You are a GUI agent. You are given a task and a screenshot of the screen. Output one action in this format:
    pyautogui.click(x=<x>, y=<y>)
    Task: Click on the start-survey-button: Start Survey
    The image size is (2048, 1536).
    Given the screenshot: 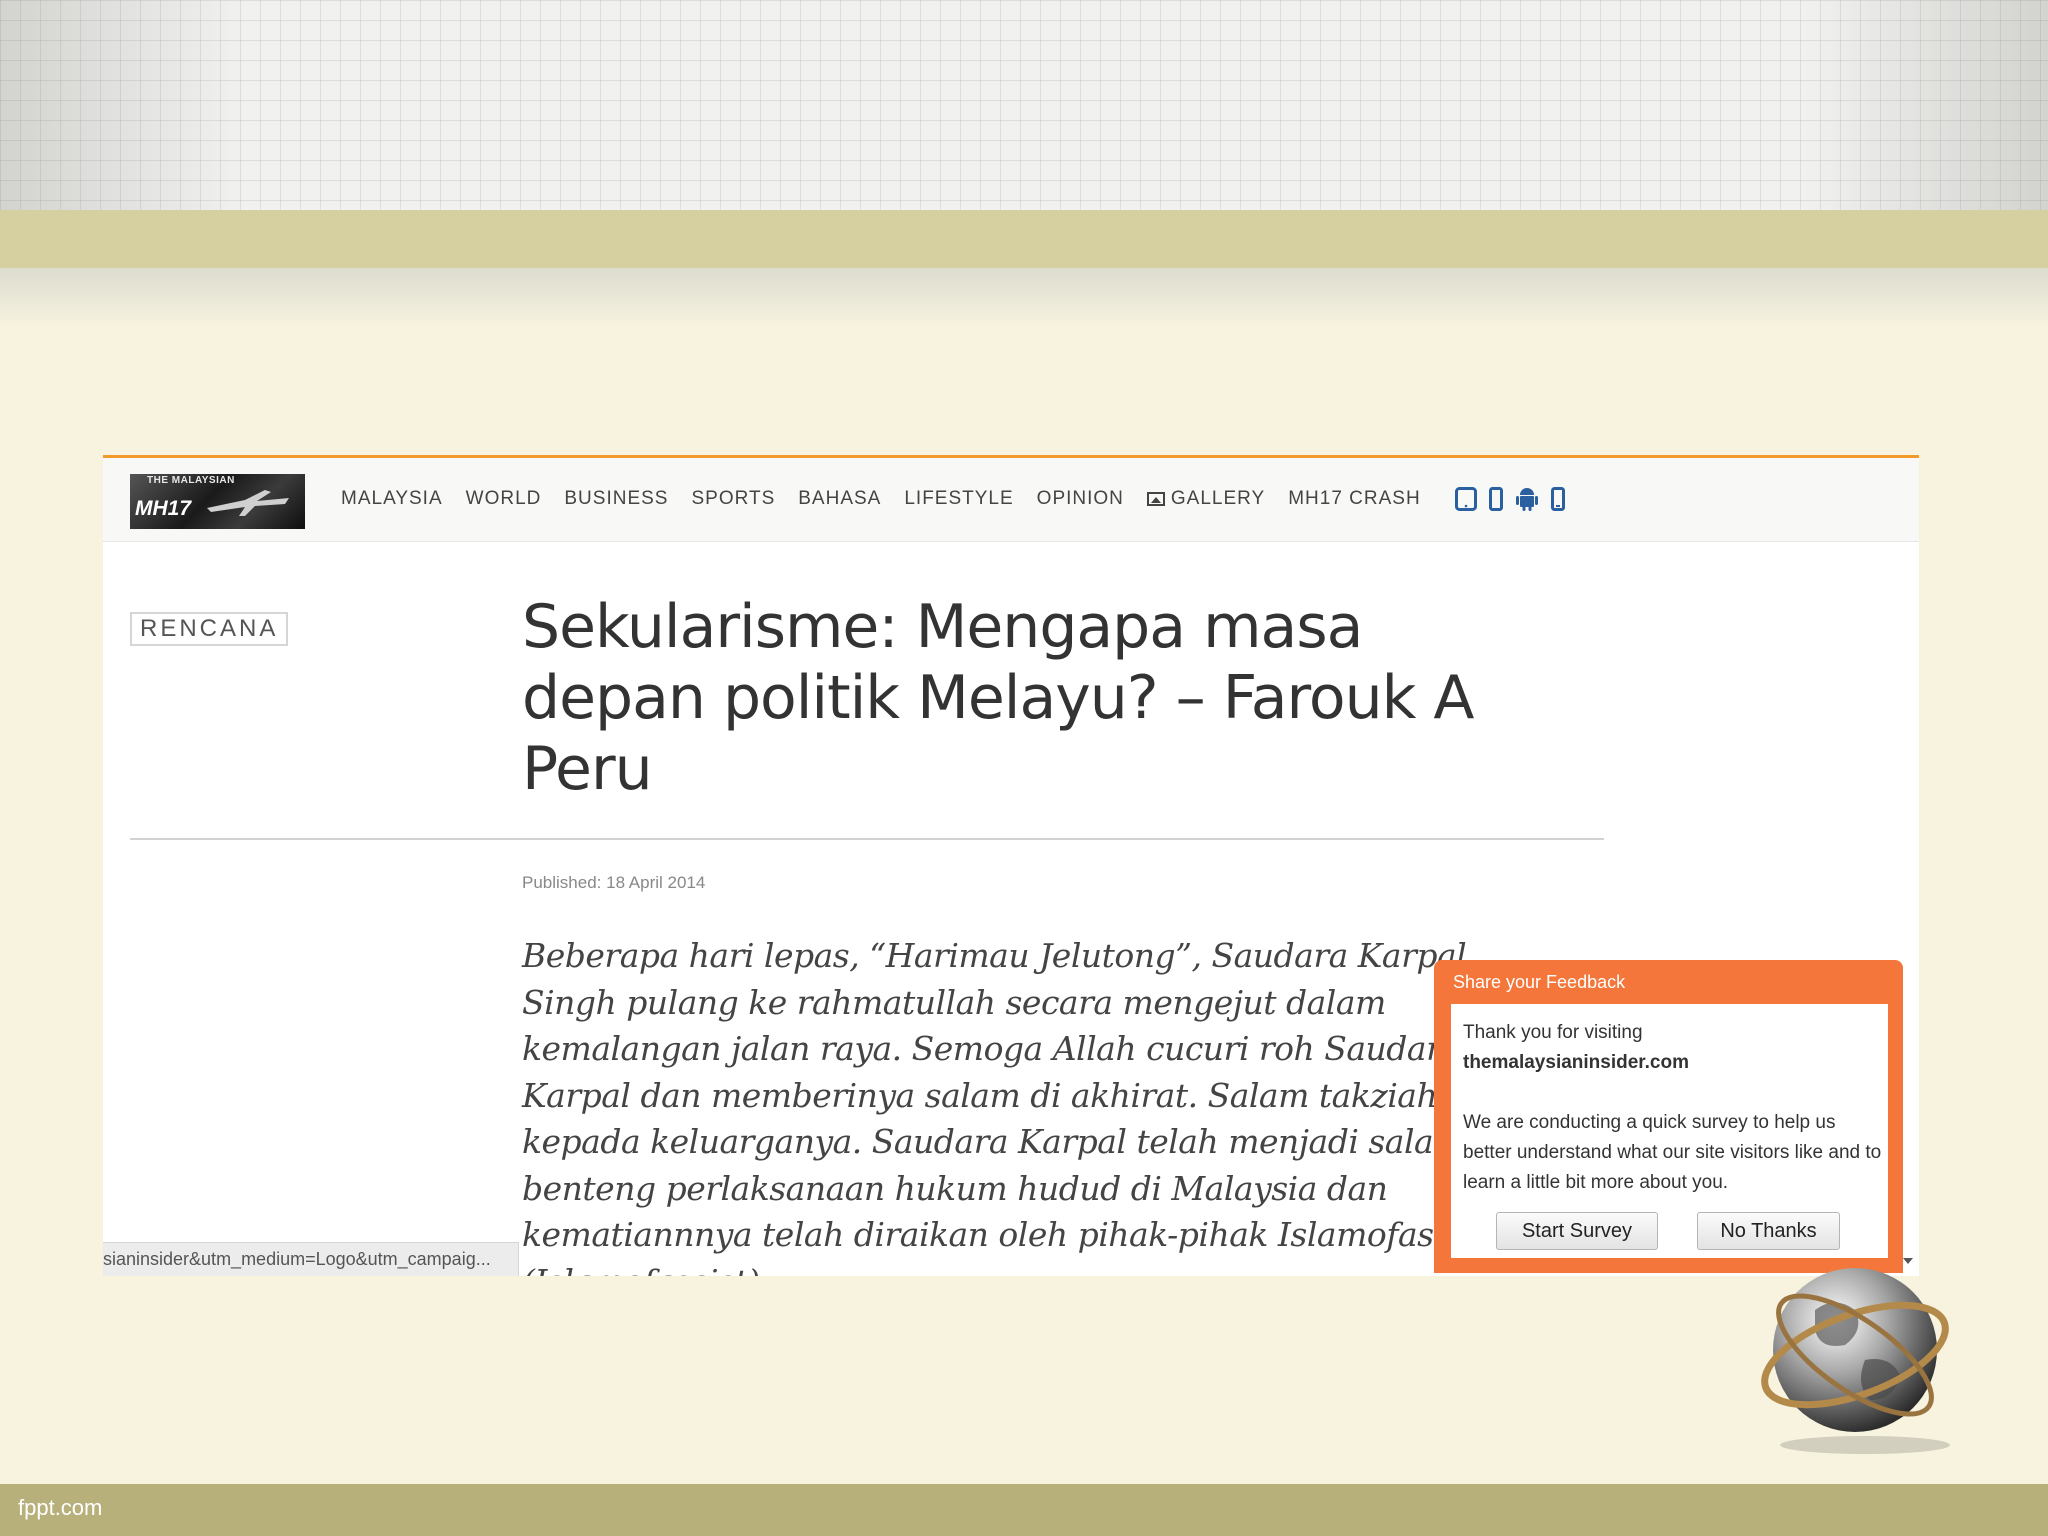 What is the action you would take?
    pyautogui.click(x=1577, y=1231)
    